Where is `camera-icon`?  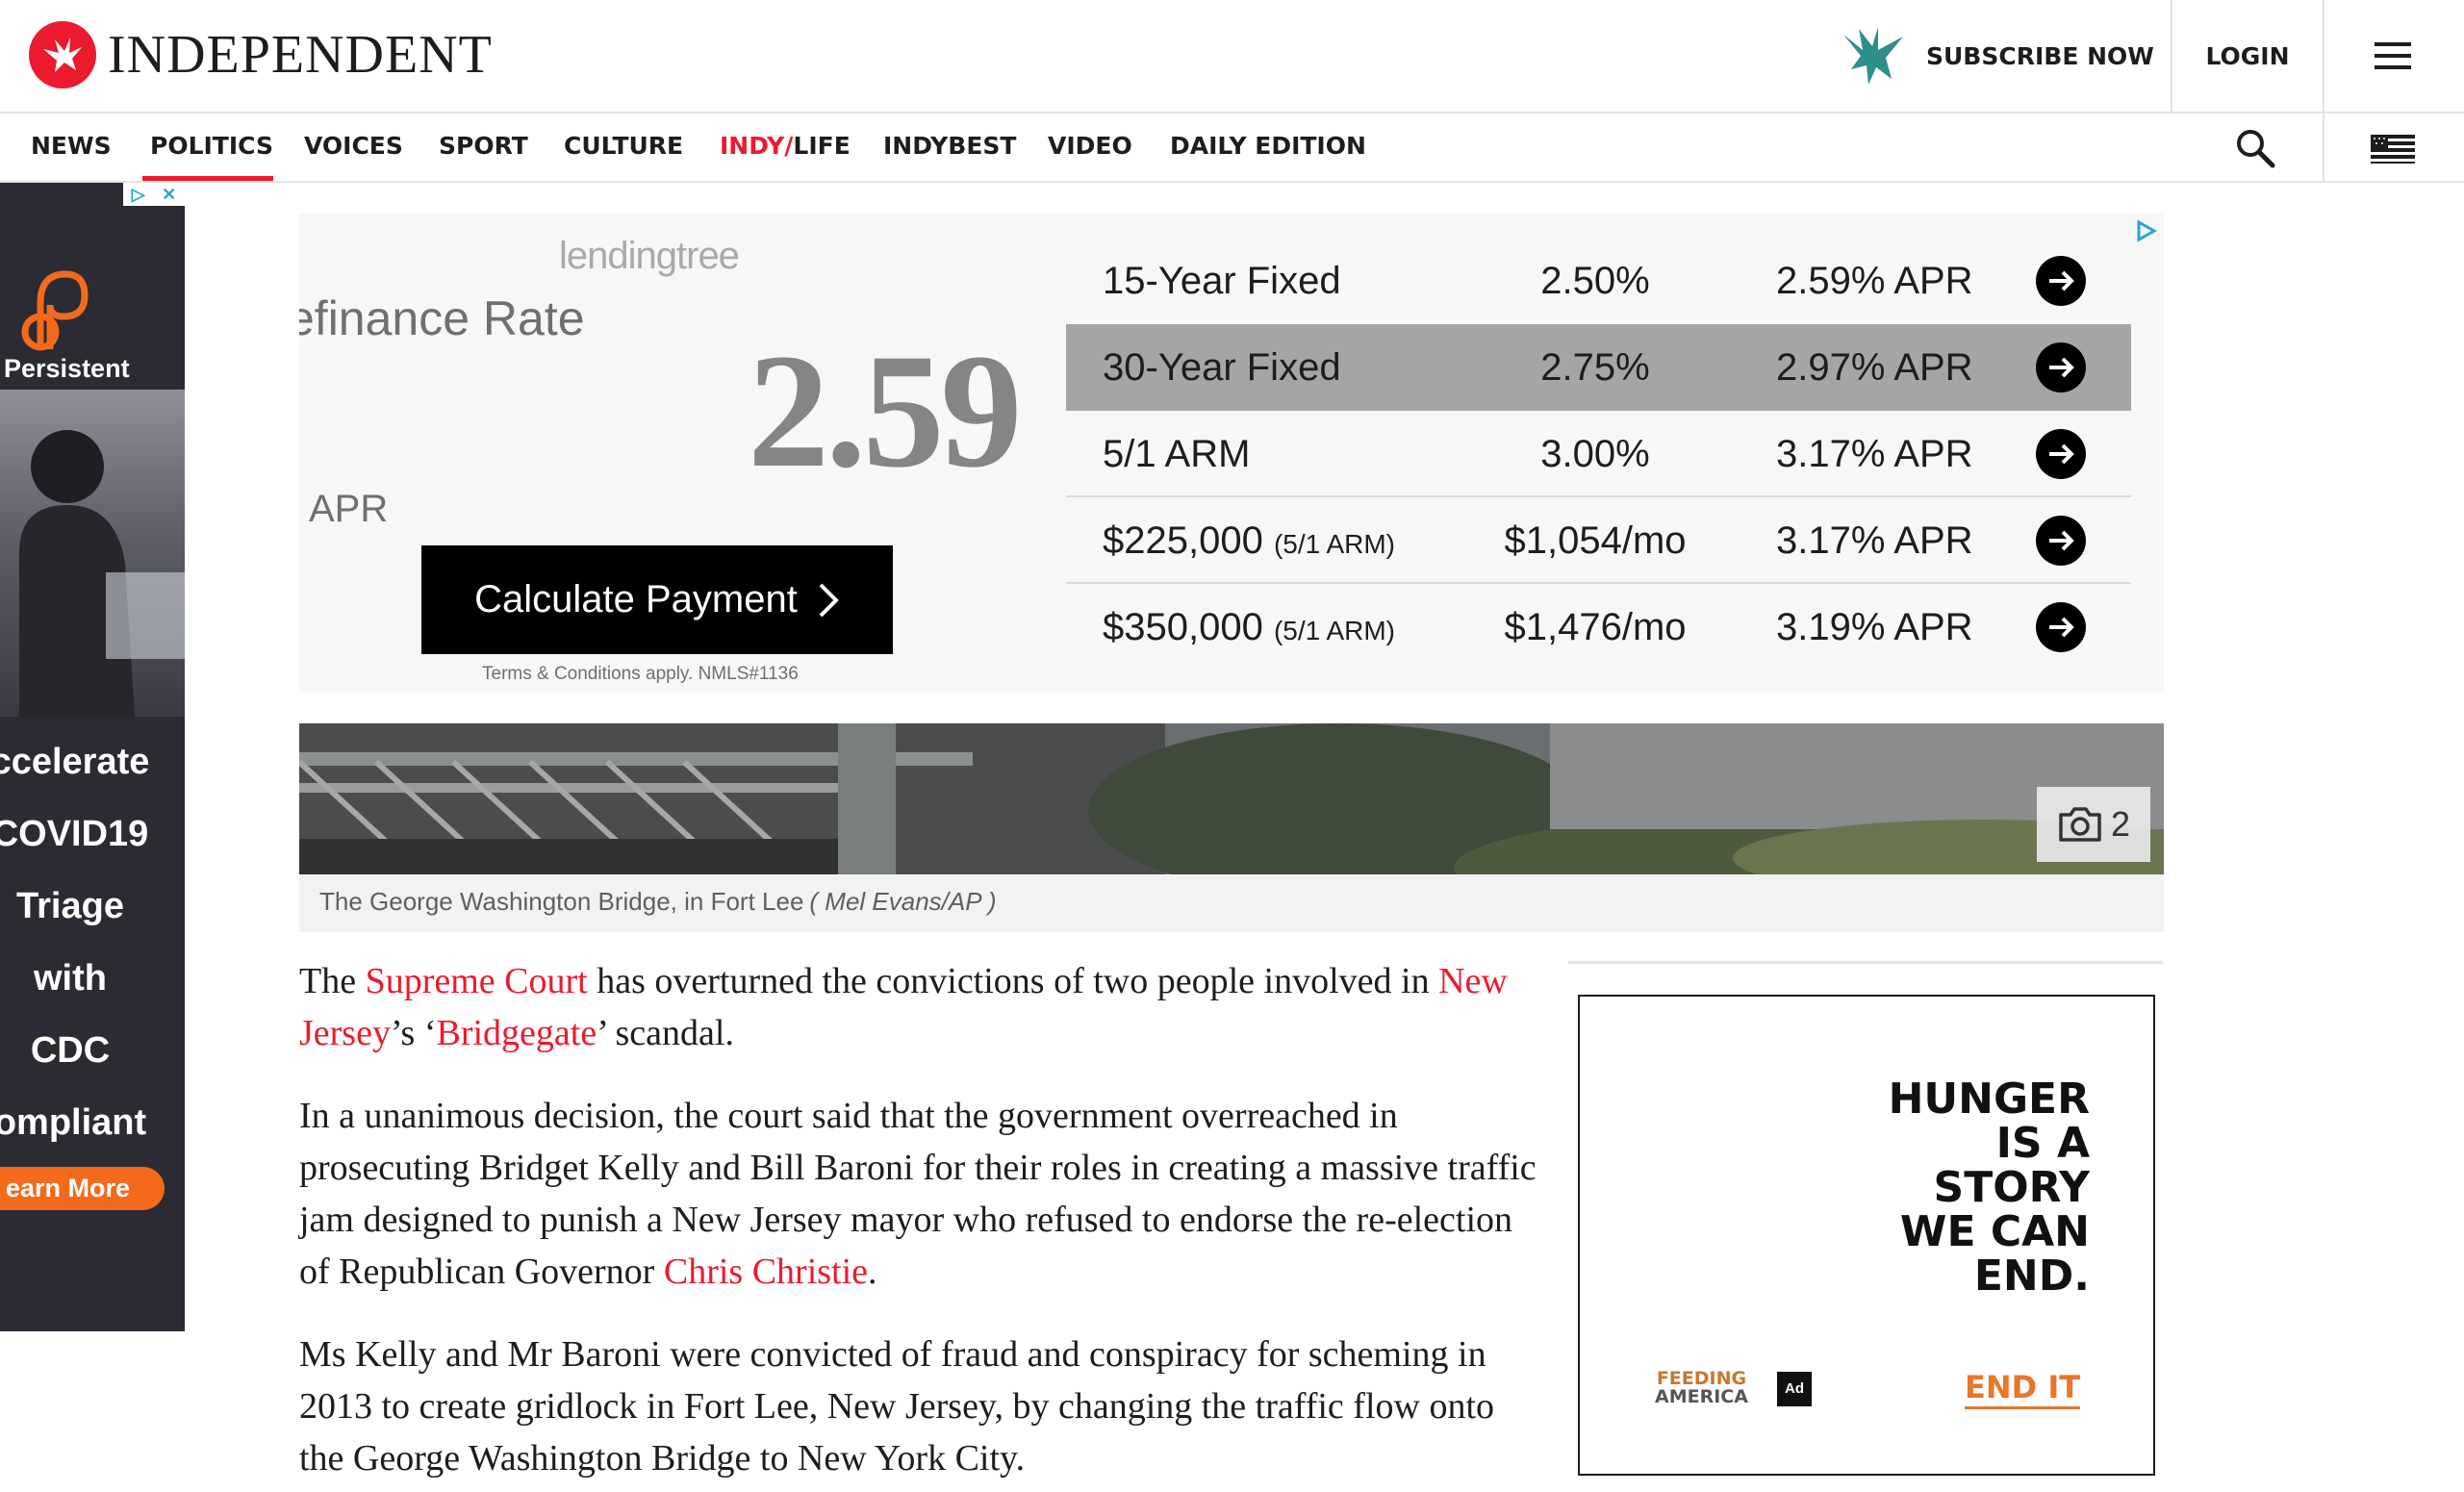
camera-icon is located at coordinates (2080, 824).